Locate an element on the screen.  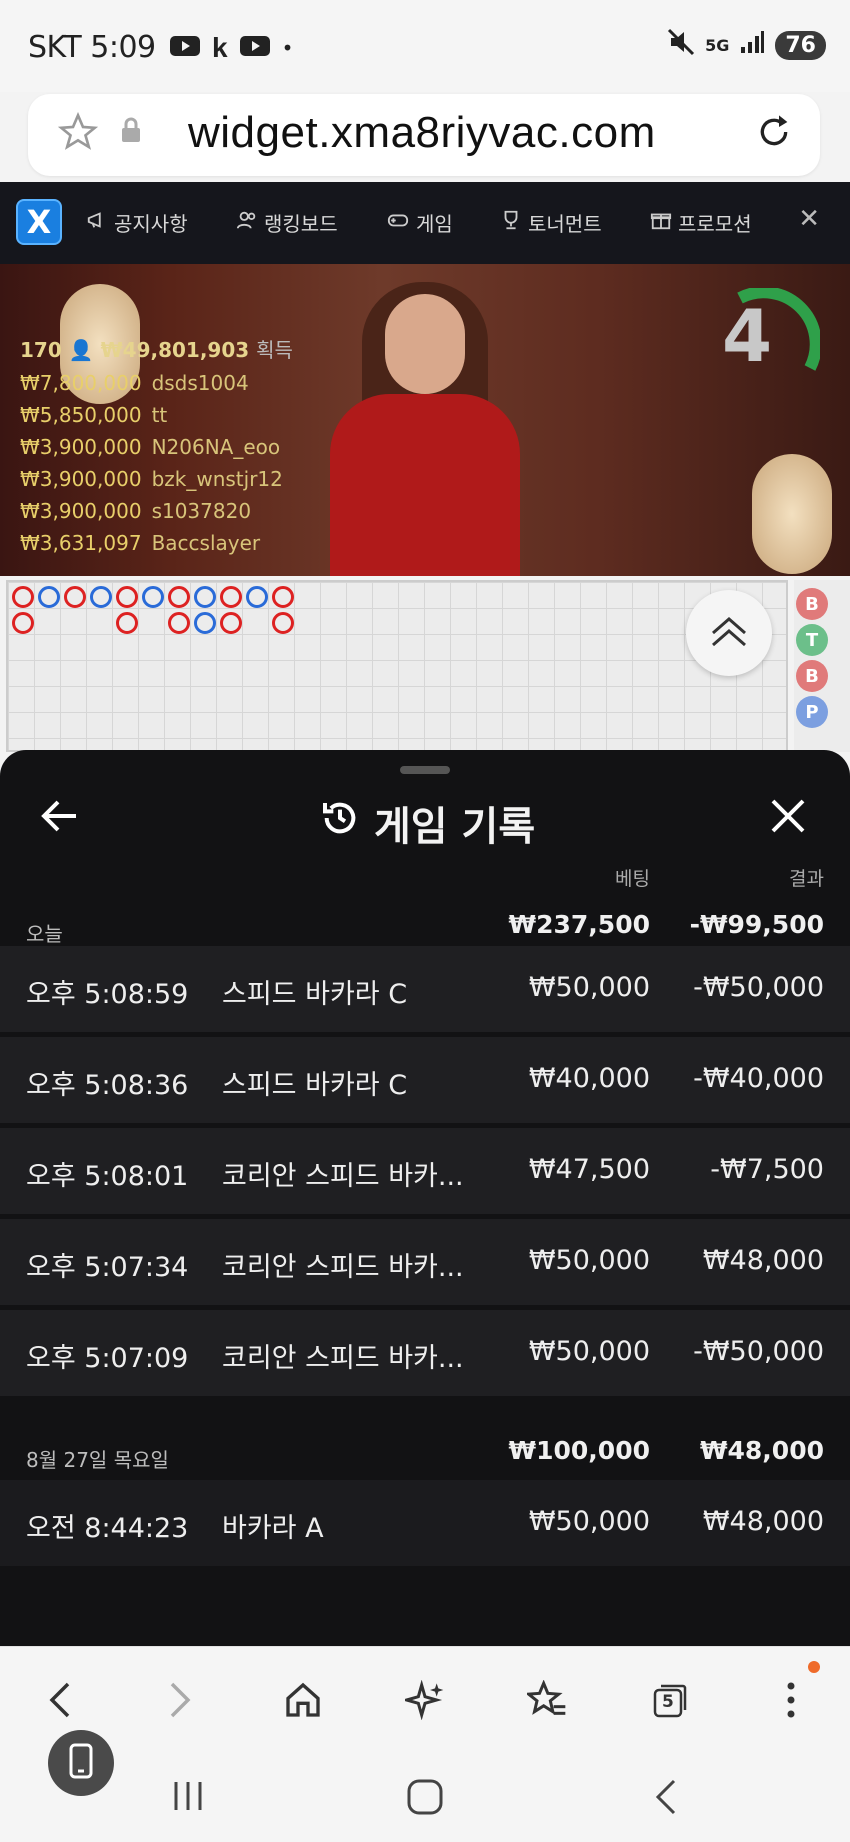
close-icon is located at coordinates (788, 818).